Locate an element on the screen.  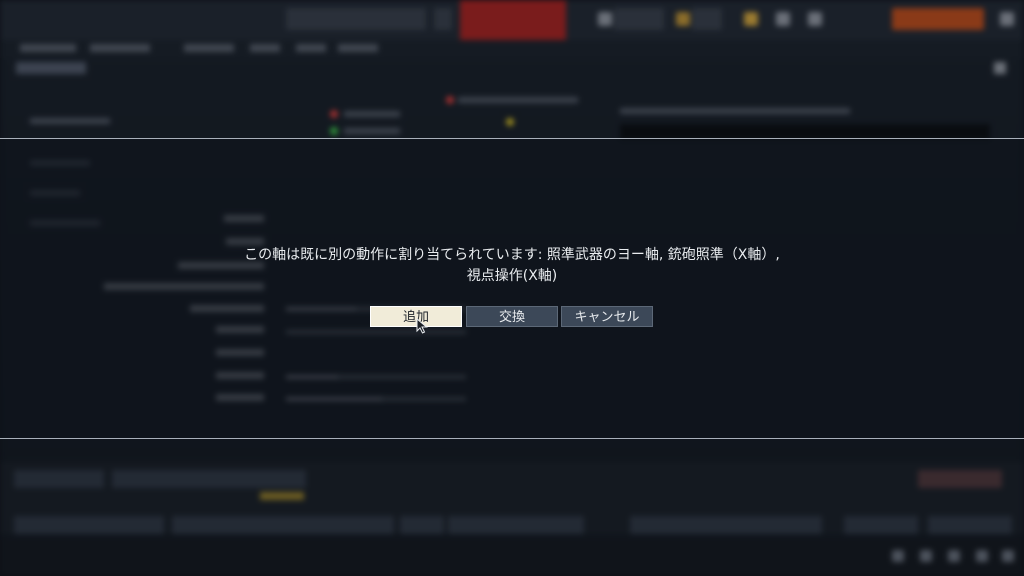
top-bar-small-box is located at coordinates (443, 19).